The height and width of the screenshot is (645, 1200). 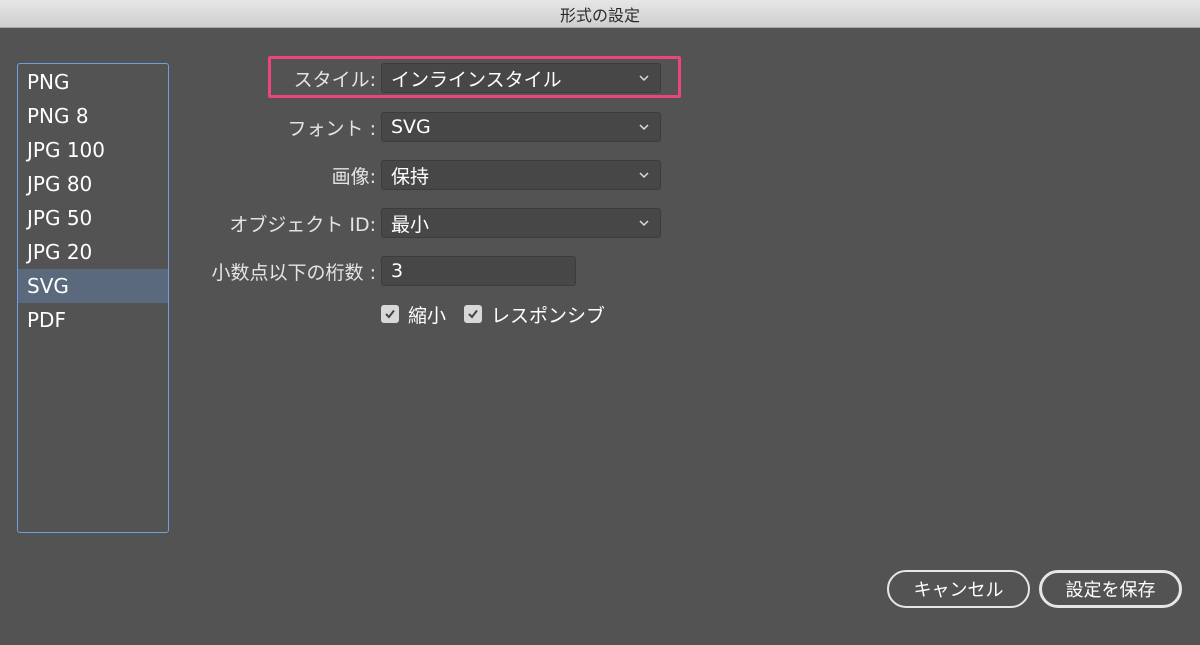 I want to click on image-row: 画像: 保持, so click(x=600, y=175).